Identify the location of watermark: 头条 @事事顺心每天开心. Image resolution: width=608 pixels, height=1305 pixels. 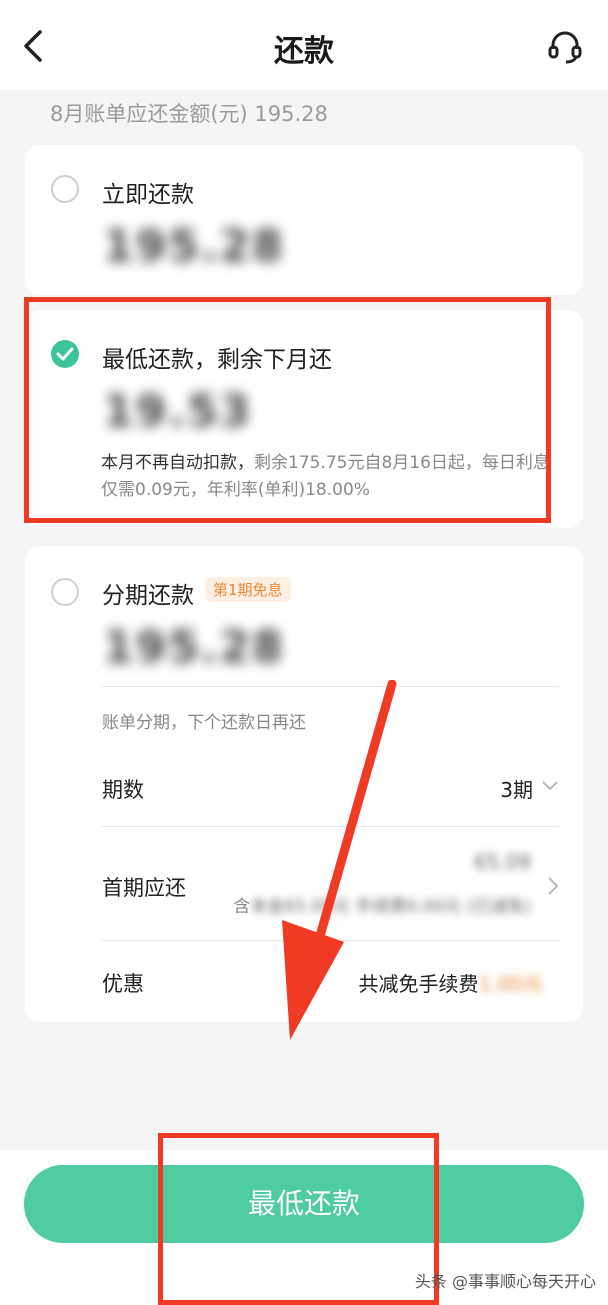
(505, 1281).